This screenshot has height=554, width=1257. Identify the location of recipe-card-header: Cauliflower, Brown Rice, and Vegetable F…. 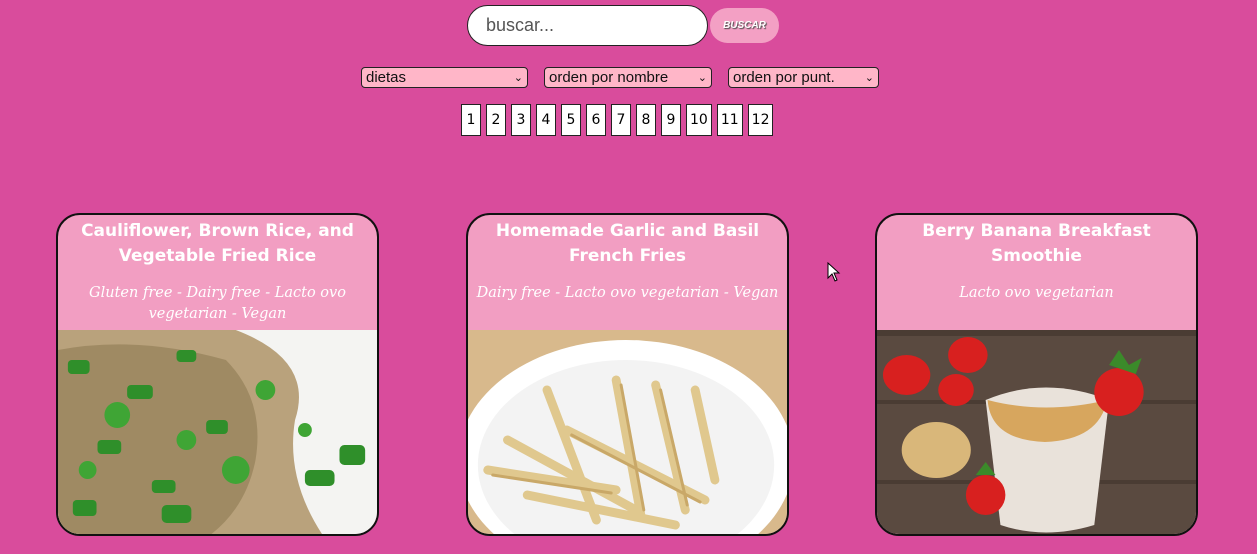
(217, 272).